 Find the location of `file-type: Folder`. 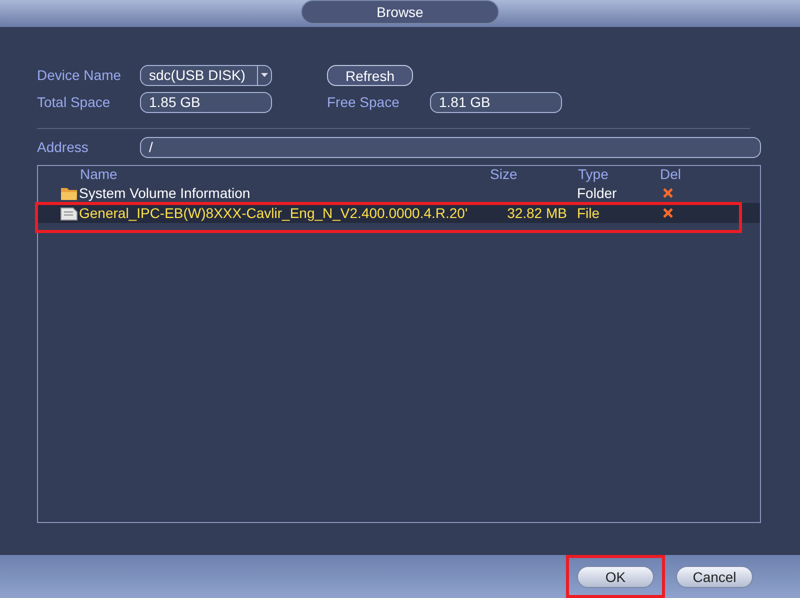

file-type: Folder is located at coordinates (597, 193).